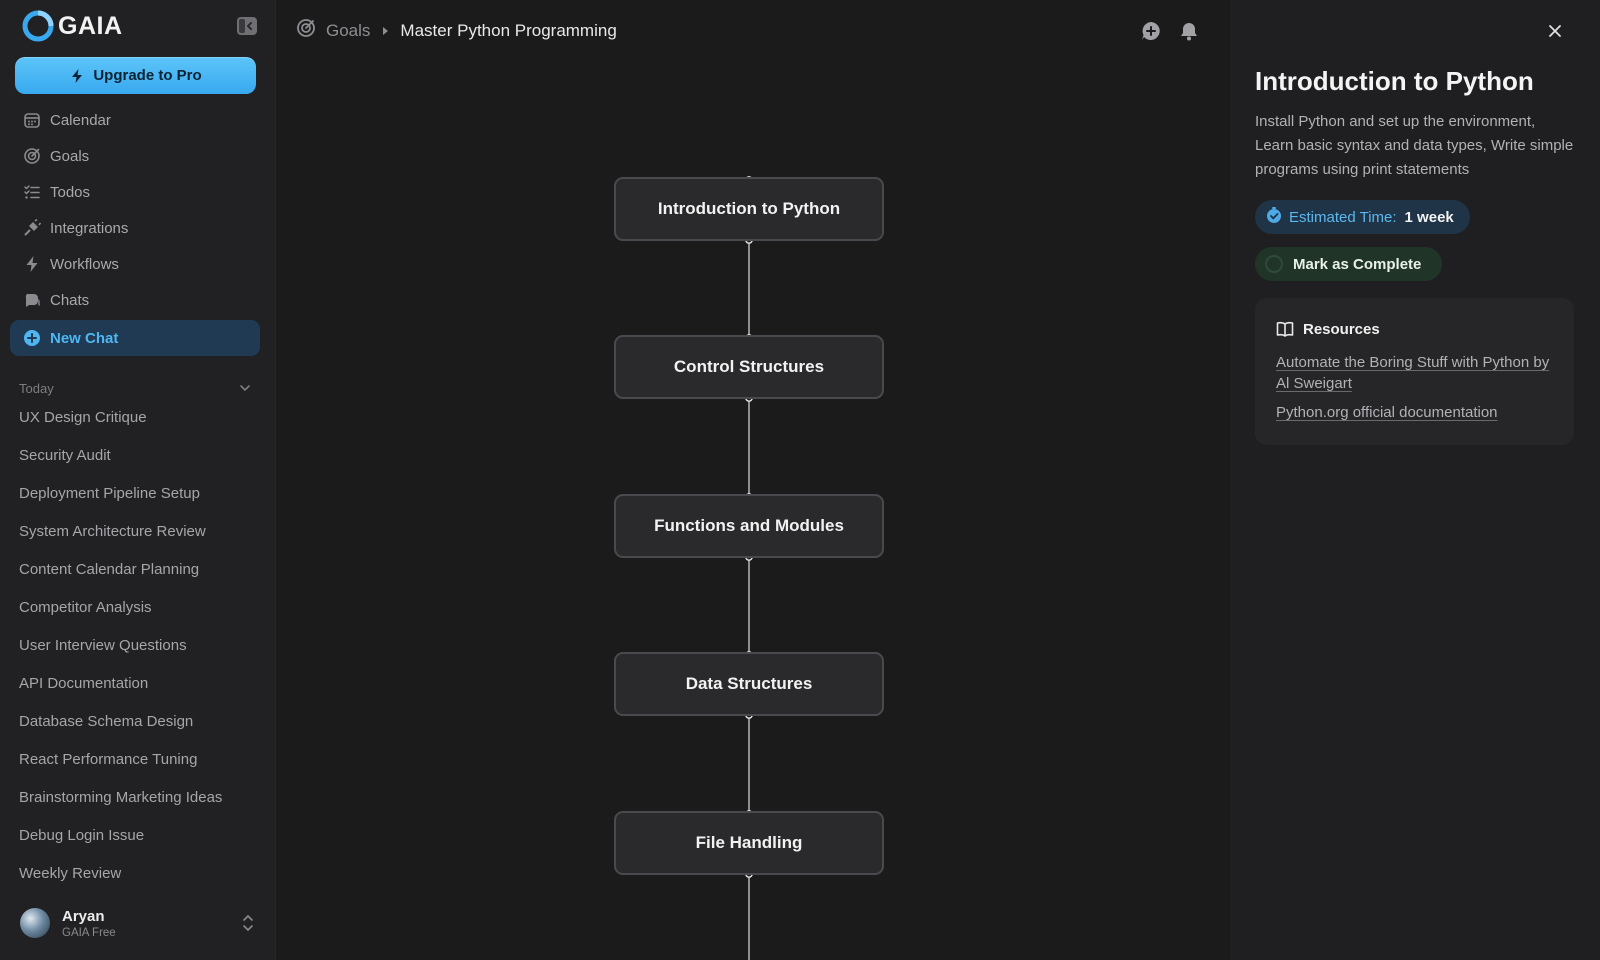  What do you see at coordinates (89, 228) in the screenshot?
I see `sidebar-item-label: Integrations` at bounding box center [89, 228].